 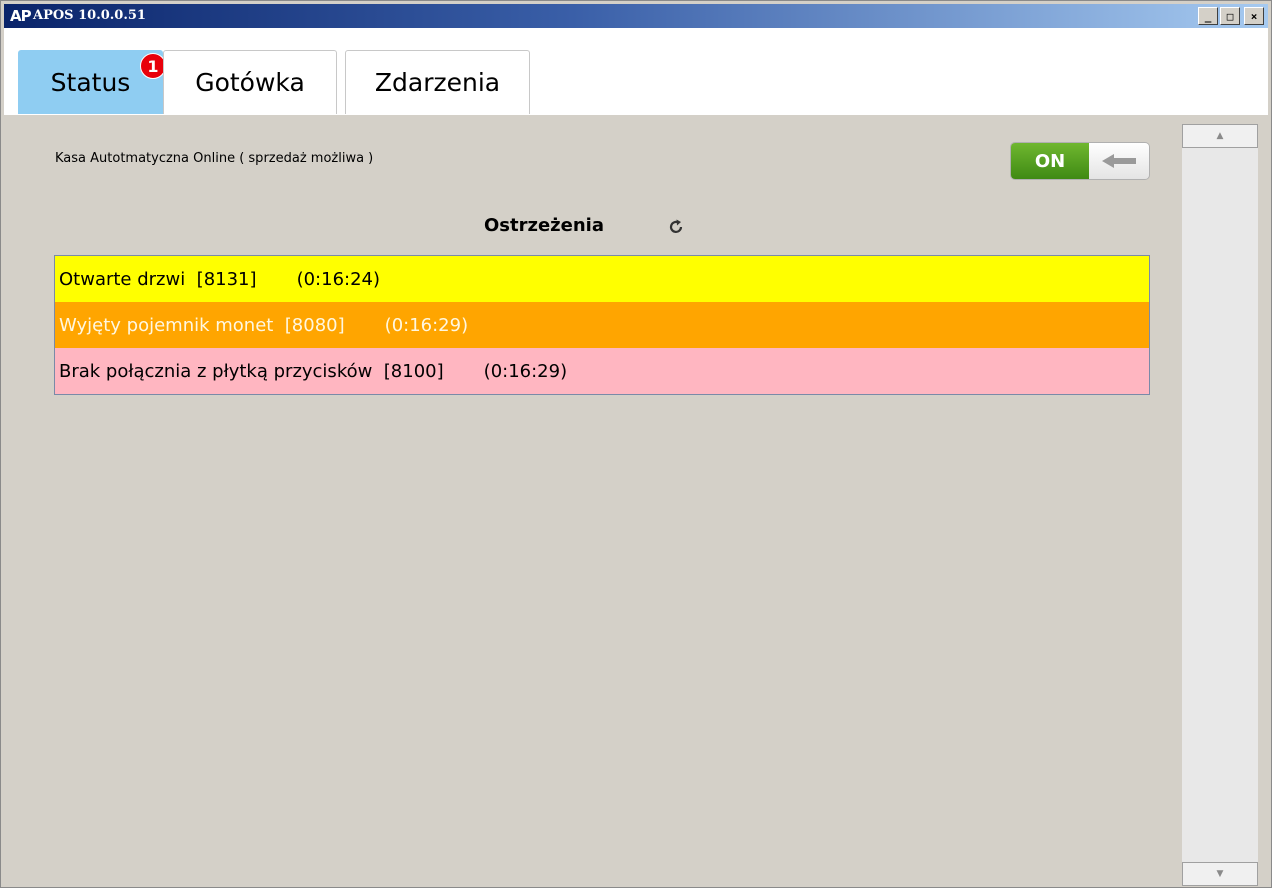 I want to click on warnings-title: Ostrzeżenia, so click(x=544, y=225).